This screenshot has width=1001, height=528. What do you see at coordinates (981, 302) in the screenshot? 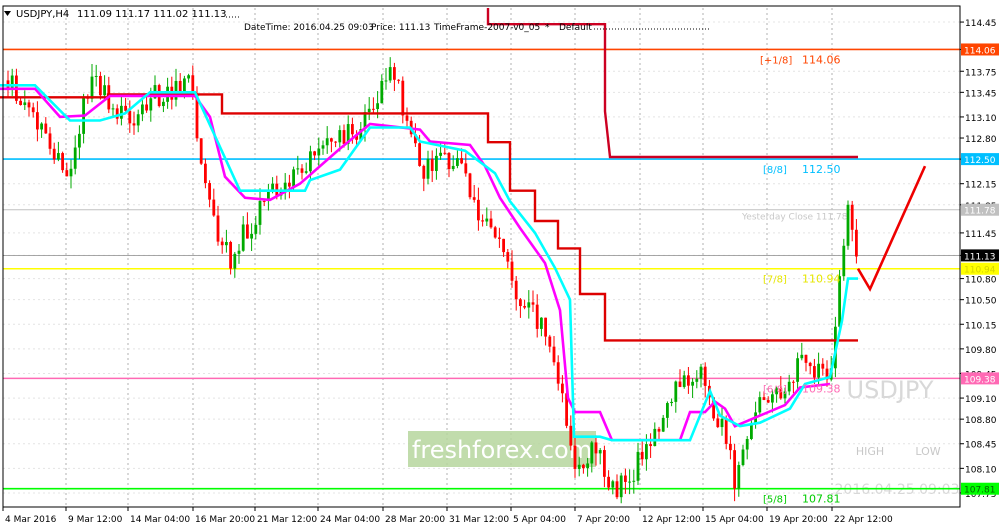
I see `y-tick-label: 110.50` at bounding box center [981, 302].